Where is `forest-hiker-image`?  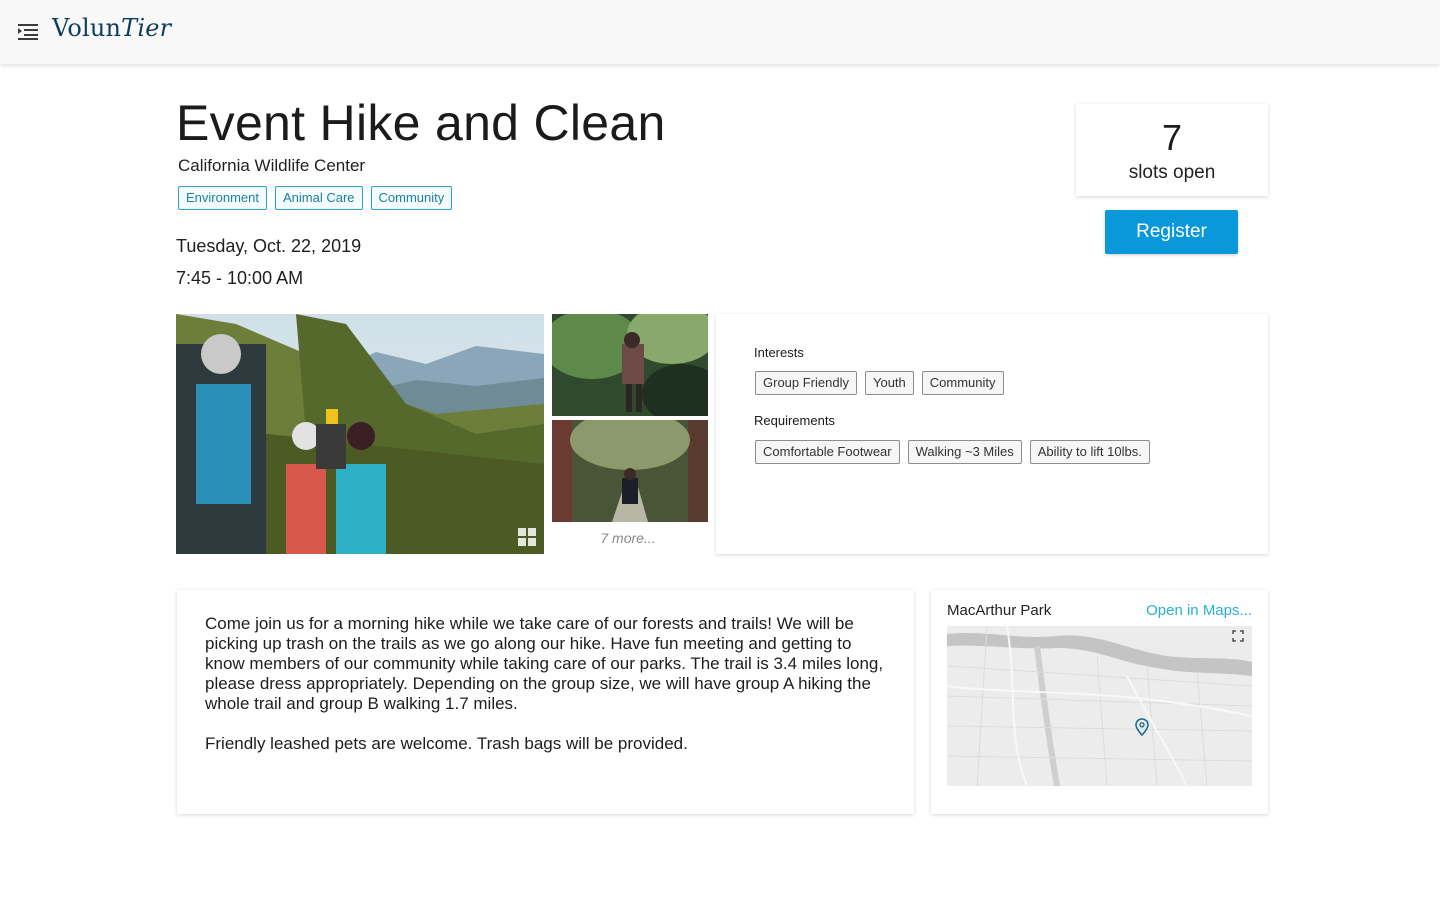 forest-hiker-image is located at coordinates (630, 365).